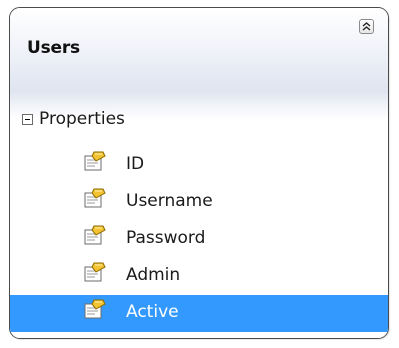 The image size is (399, 348). What do you see at coordinates (199, 313) in the screenshot?
I see `property-row-active: Active` at bounding box center [199, 313].